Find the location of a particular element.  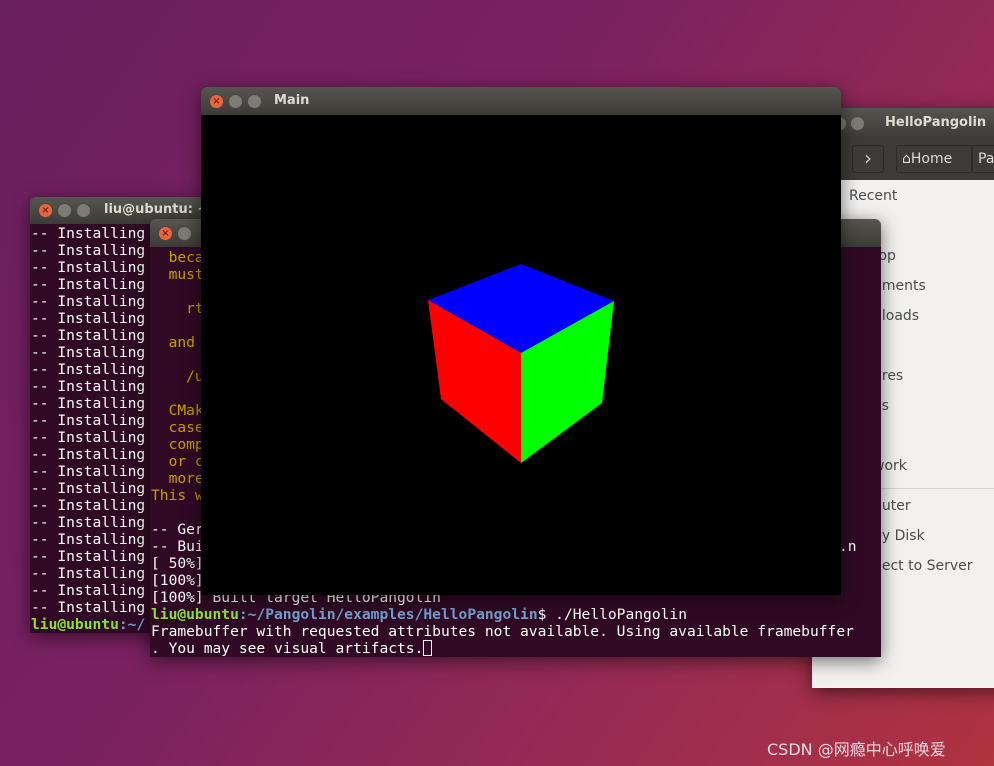

home-icon: ⌂ is located at coordinates (906, 159).